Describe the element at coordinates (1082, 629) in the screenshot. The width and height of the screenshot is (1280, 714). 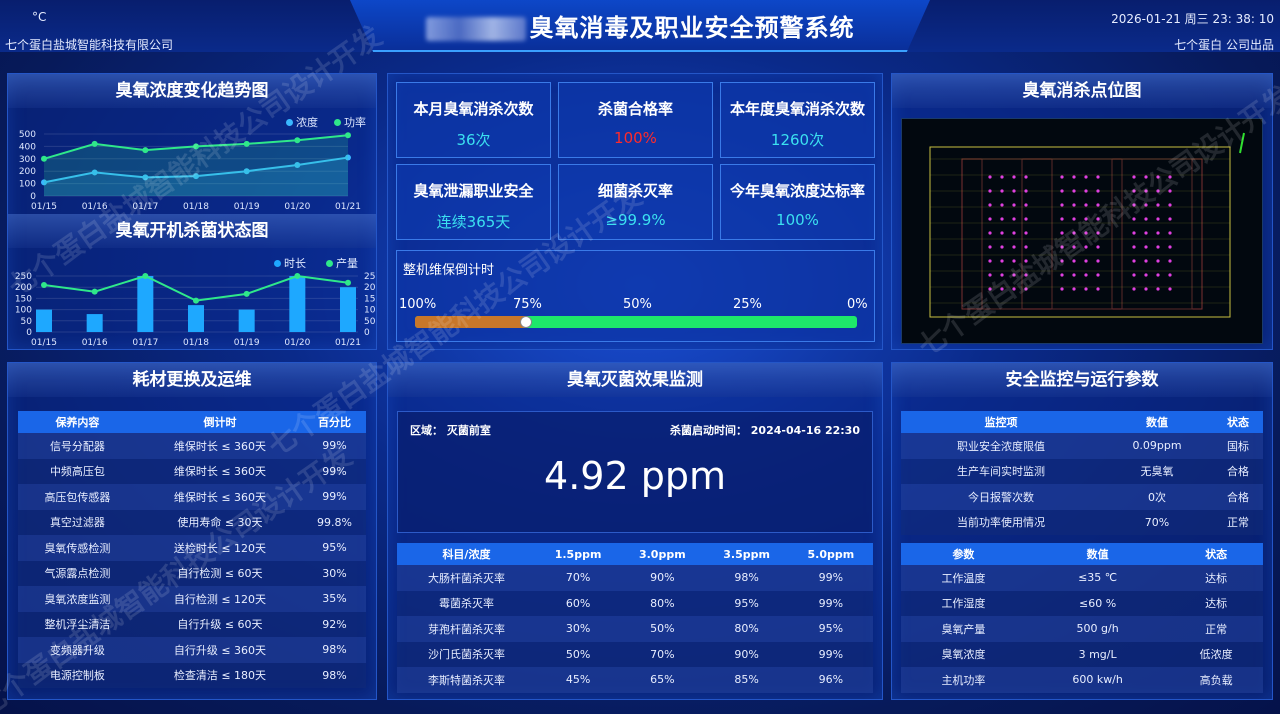
I see `table-row: 臭氧产量 500 g/h 正常` at that location.